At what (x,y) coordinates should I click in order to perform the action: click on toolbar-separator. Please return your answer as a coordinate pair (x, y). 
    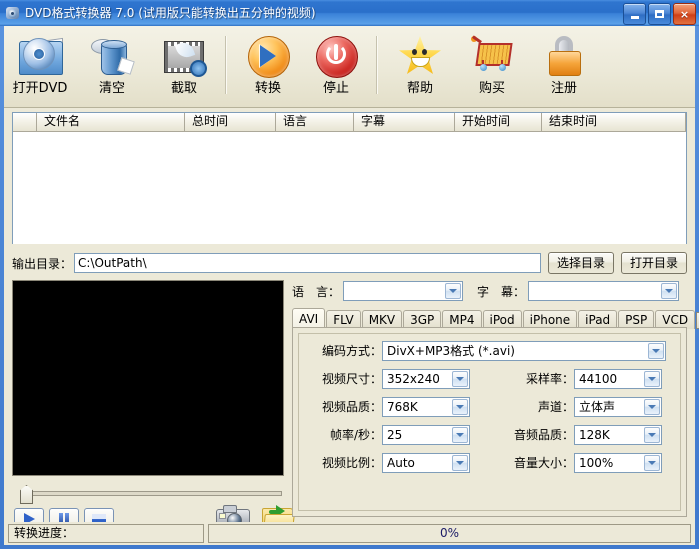
    Looking at the image, I should click on (377, 65).